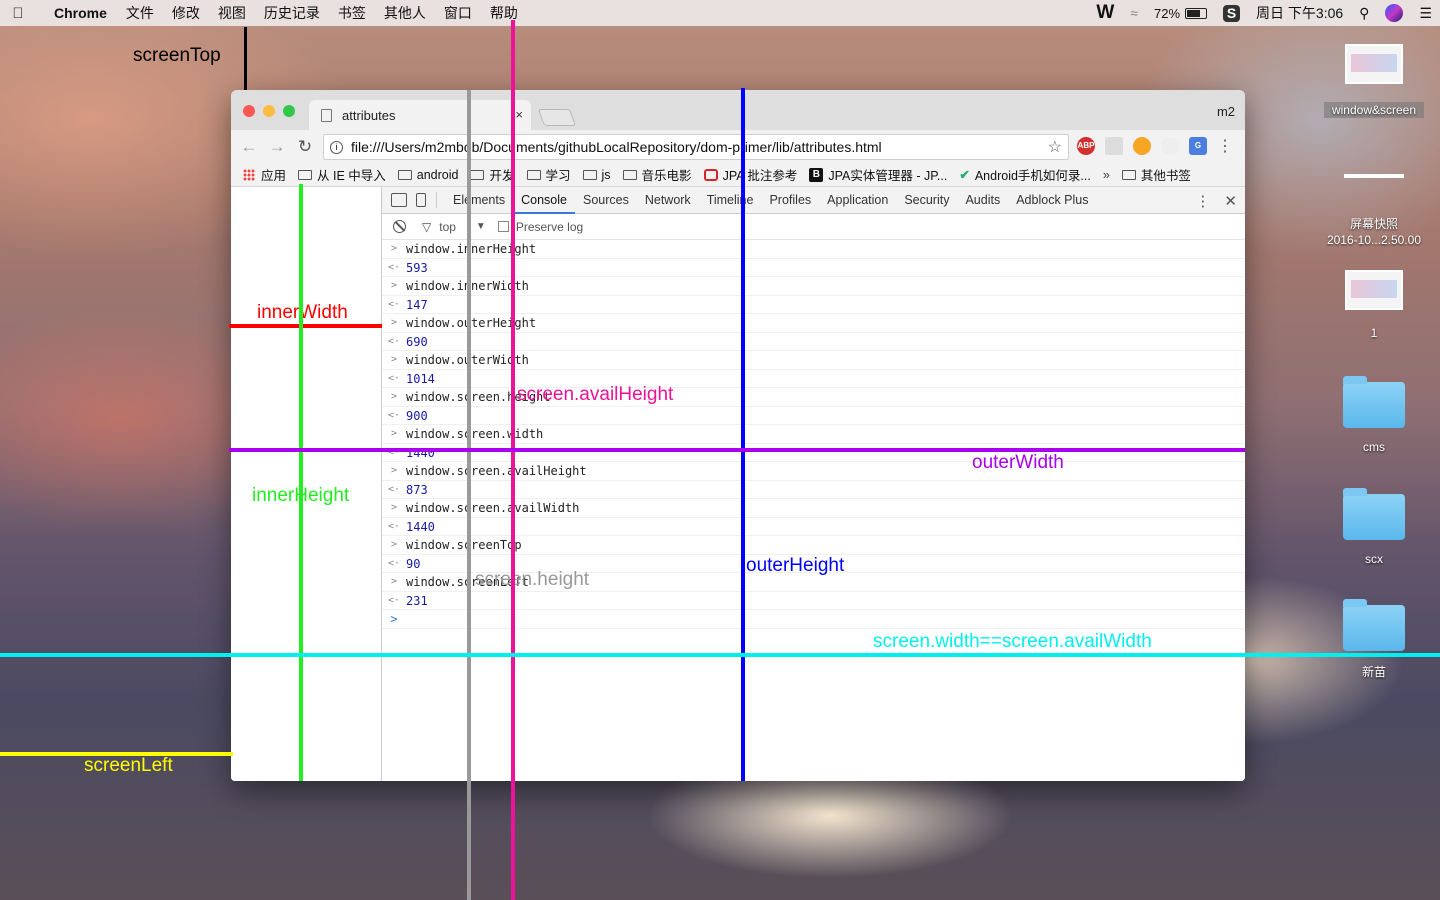 This screenshot has height=900, width=1440. Describe the element at coordinates (458, 13) in the screenshot. I see `menu-window: 窗口` at that location.